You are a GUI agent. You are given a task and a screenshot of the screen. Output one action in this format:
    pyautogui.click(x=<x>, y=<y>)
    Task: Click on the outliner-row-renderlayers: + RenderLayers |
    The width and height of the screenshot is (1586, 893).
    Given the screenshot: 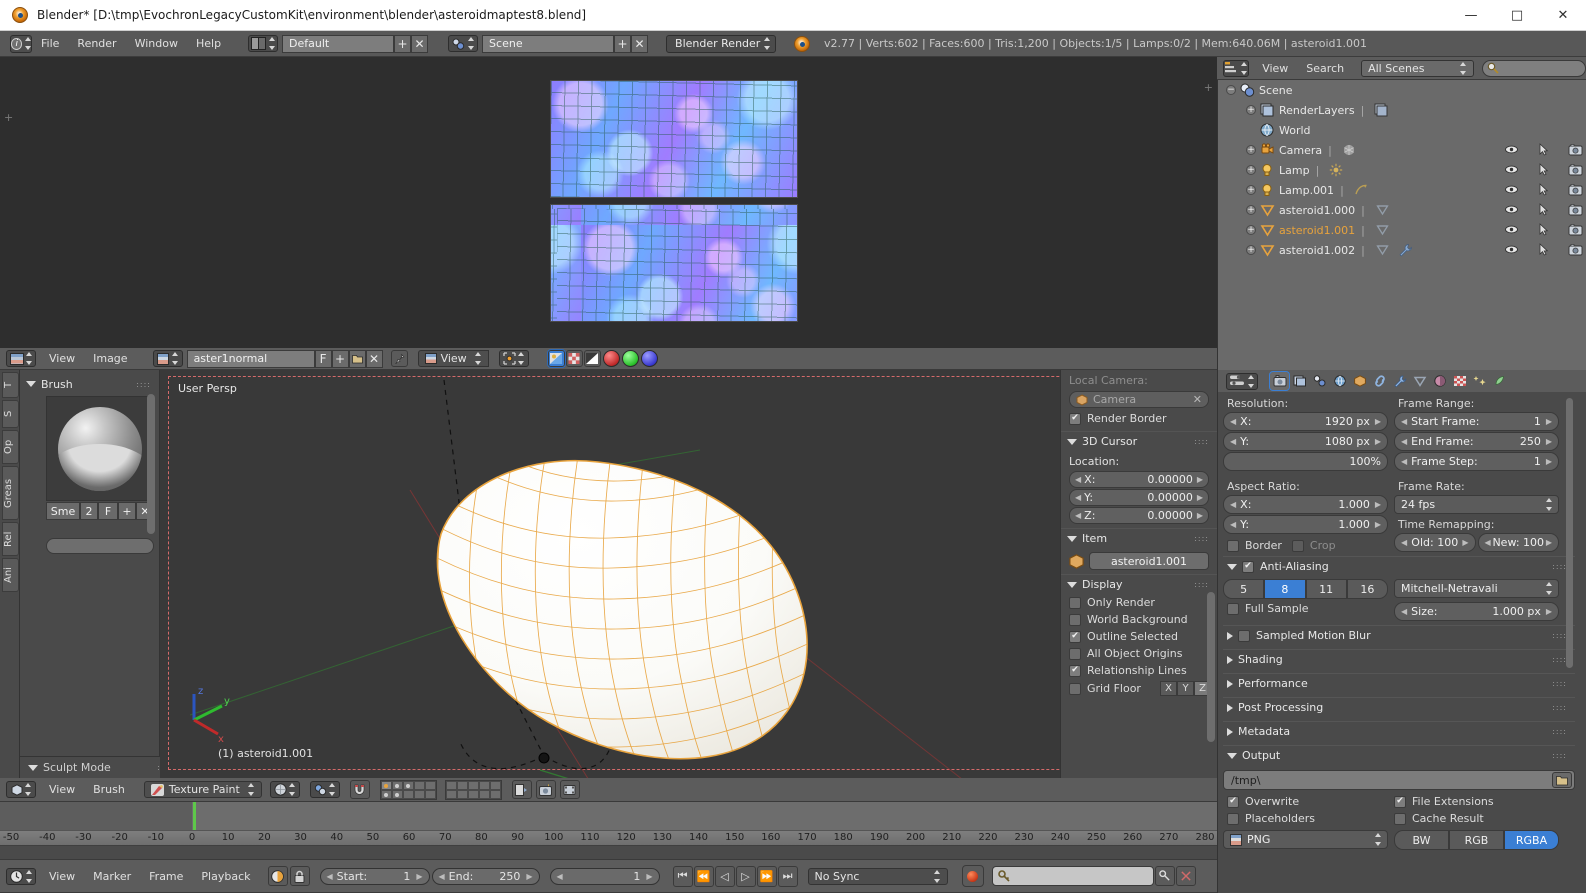 What is the action you would take?
    pyautogui.click(x=1402, y=110)
    